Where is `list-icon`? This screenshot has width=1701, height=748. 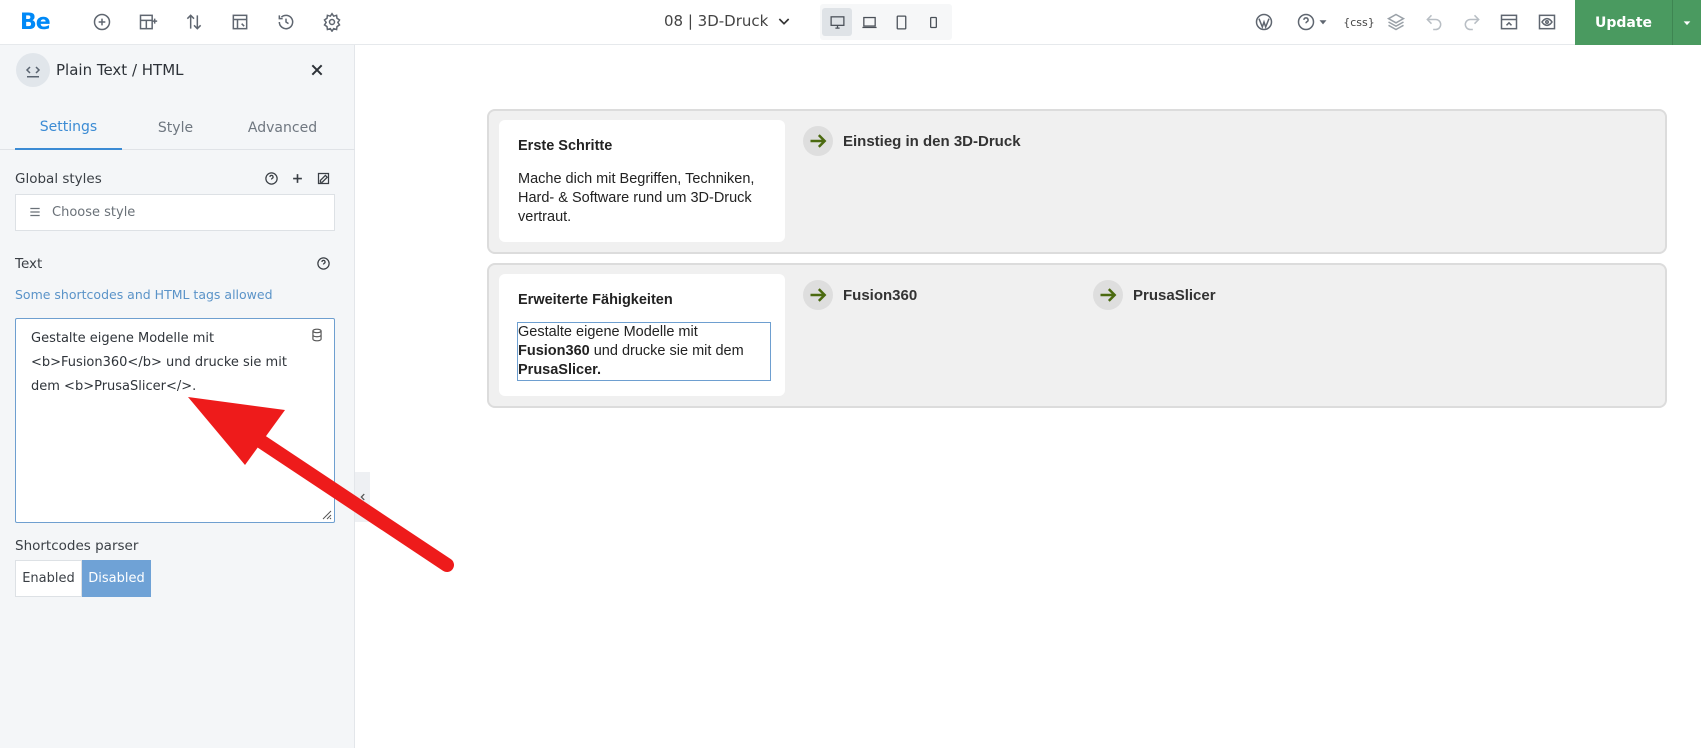 list-icon is located at coordinates (35, 212).